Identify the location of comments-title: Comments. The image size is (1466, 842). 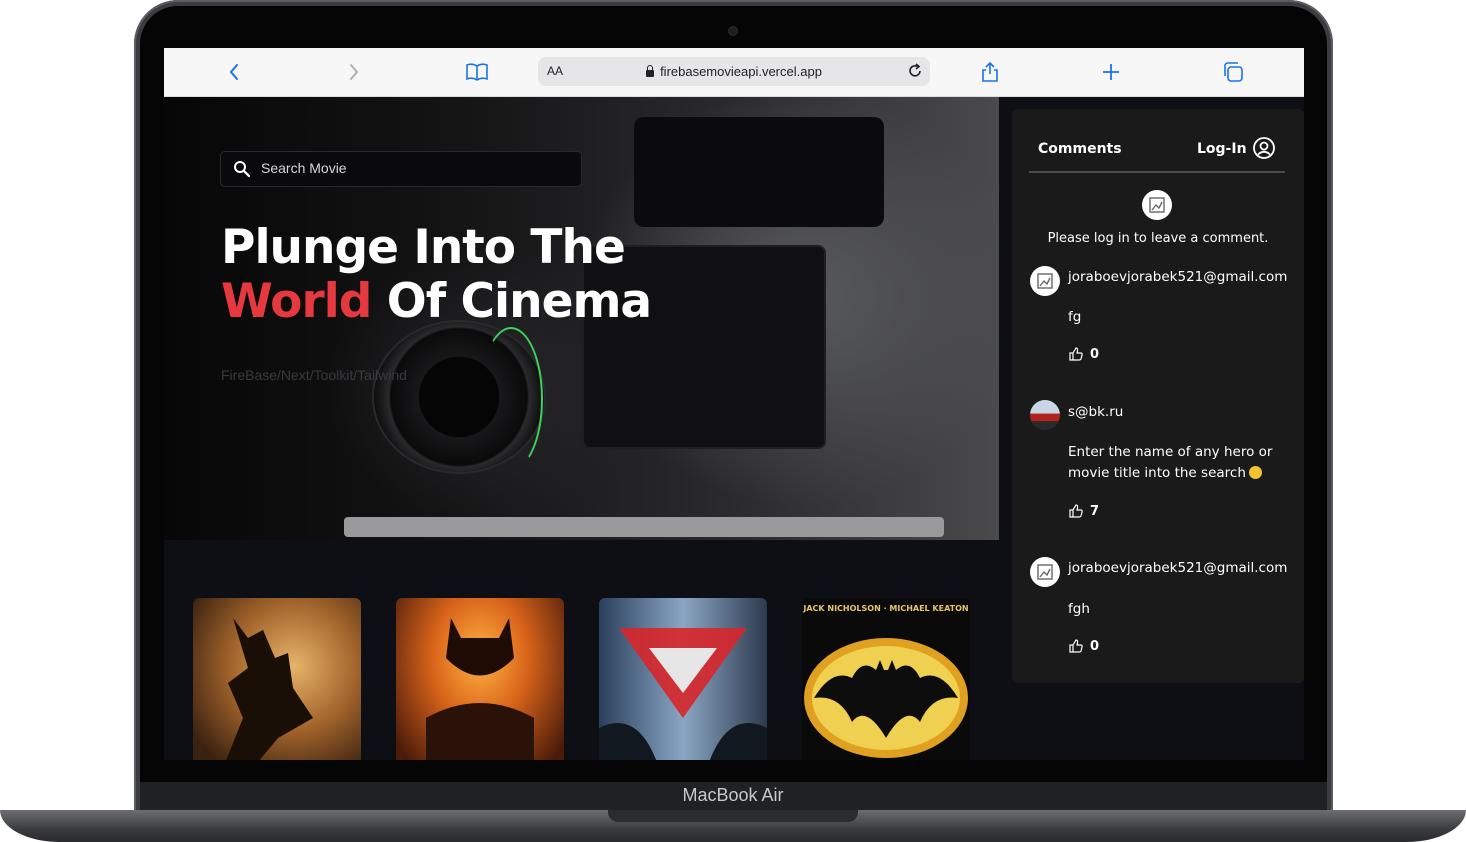
(1080, 149).